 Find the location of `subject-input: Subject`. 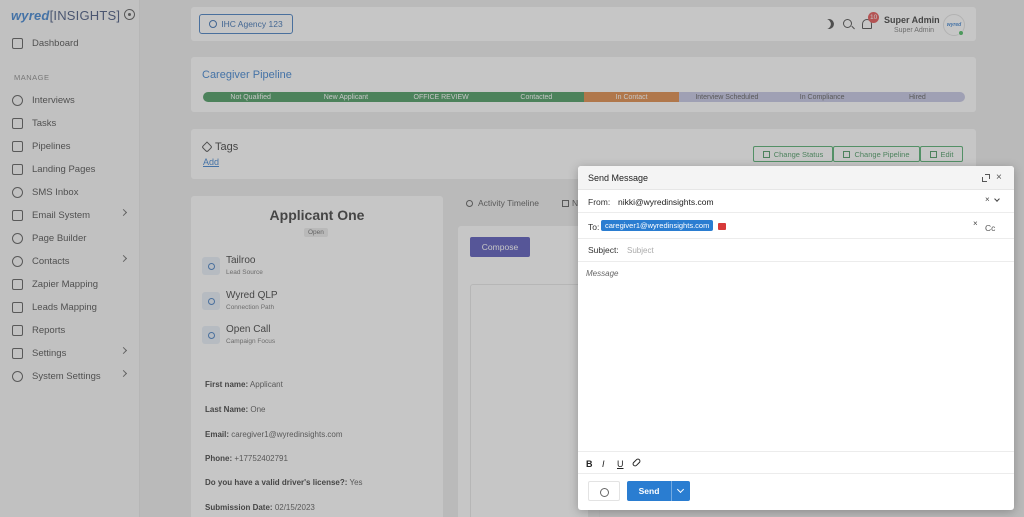

subject-input: Subject is located at coordinates (640, 250).